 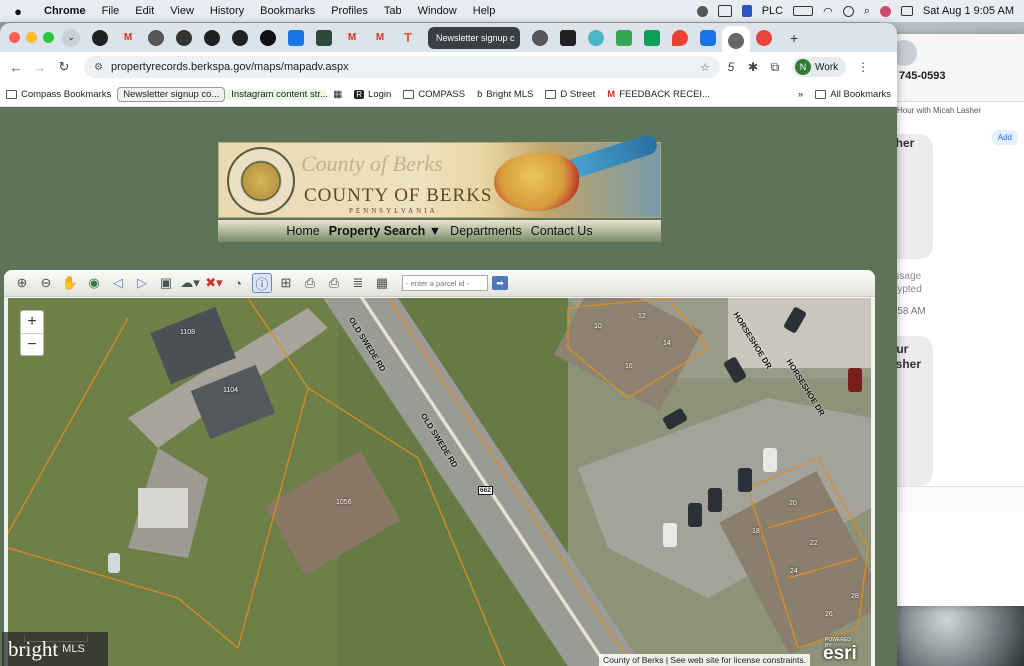 I want to click on menubar-datetime: Sat Aug 1 9:05 AM, so click(x=968, y=11).